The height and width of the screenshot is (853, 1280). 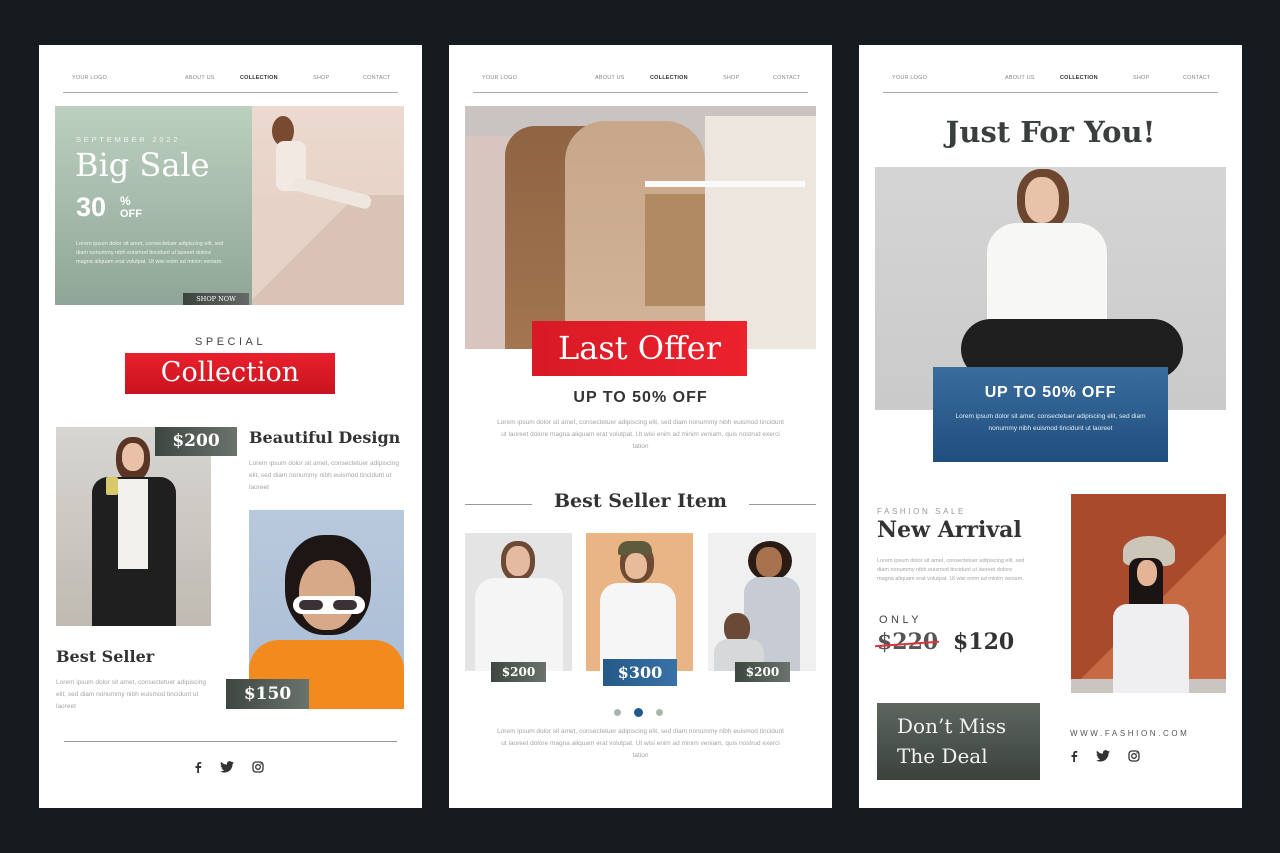 I want to click on product-title: Best Seller, so click(x=105, y=656).